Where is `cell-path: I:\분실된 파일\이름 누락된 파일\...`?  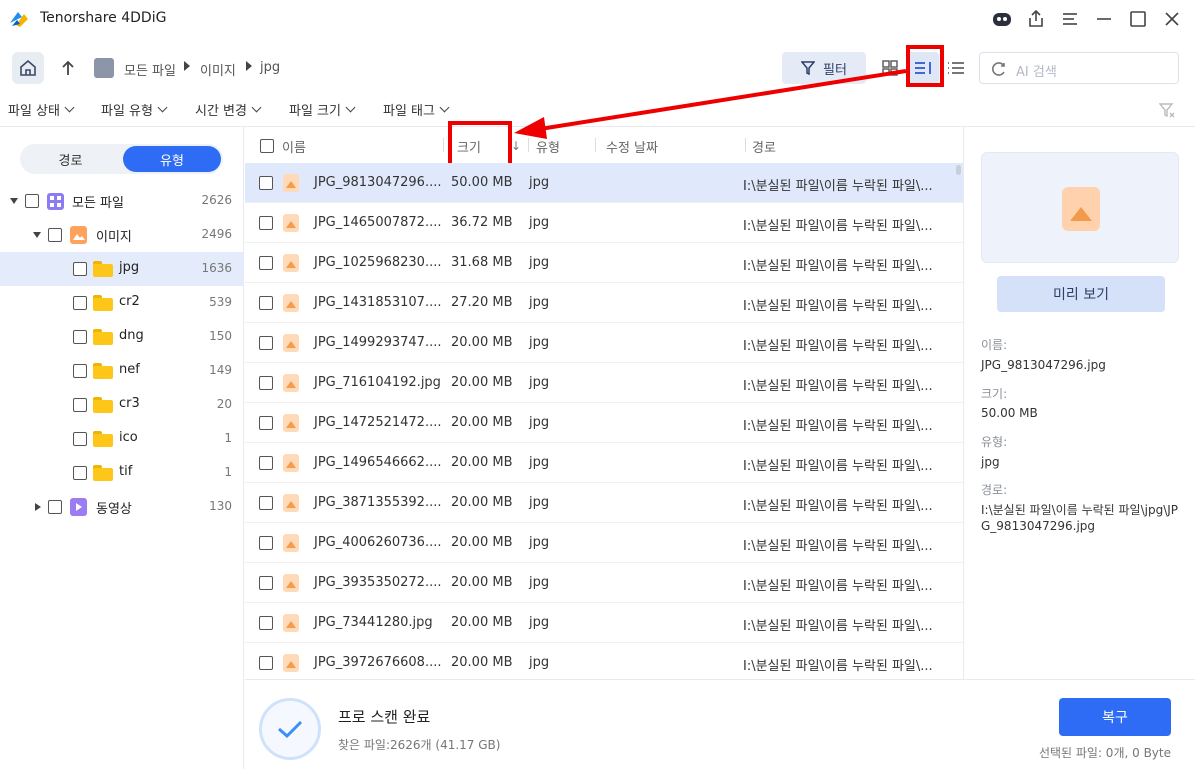 cell-path: I:\분실된 파일\이름 누락된 파일\... is located at coordinates (838, 266).